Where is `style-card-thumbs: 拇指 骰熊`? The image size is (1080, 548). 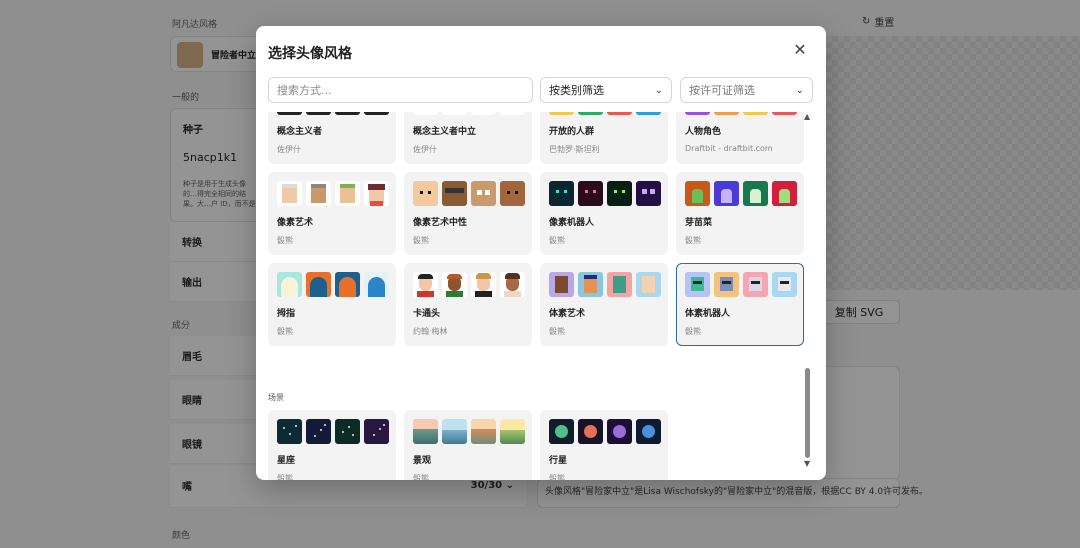 style-card-thumbs: 拇指 骰熊 is located at coordinates (332, 304).